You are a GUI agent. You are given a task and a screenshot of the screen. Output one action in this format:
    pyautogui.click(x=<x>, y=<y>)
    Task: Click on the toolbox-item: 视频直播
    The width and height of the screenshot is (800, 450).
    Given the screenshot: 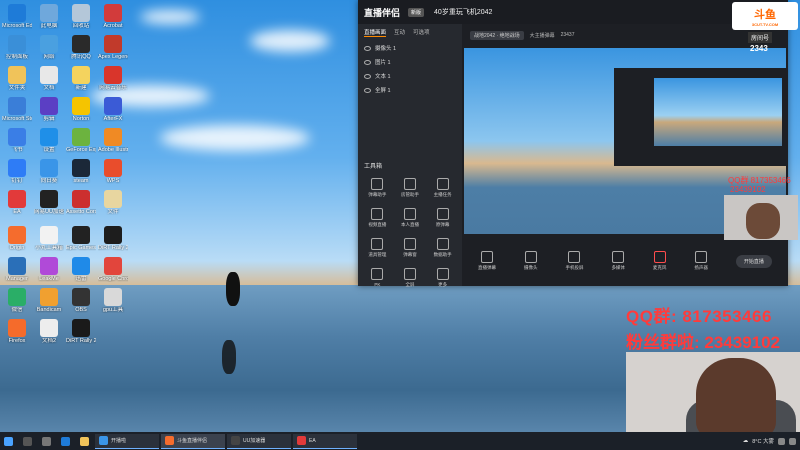 What is the action you would take?
    pyautogui.click(x=377, y=218)
    